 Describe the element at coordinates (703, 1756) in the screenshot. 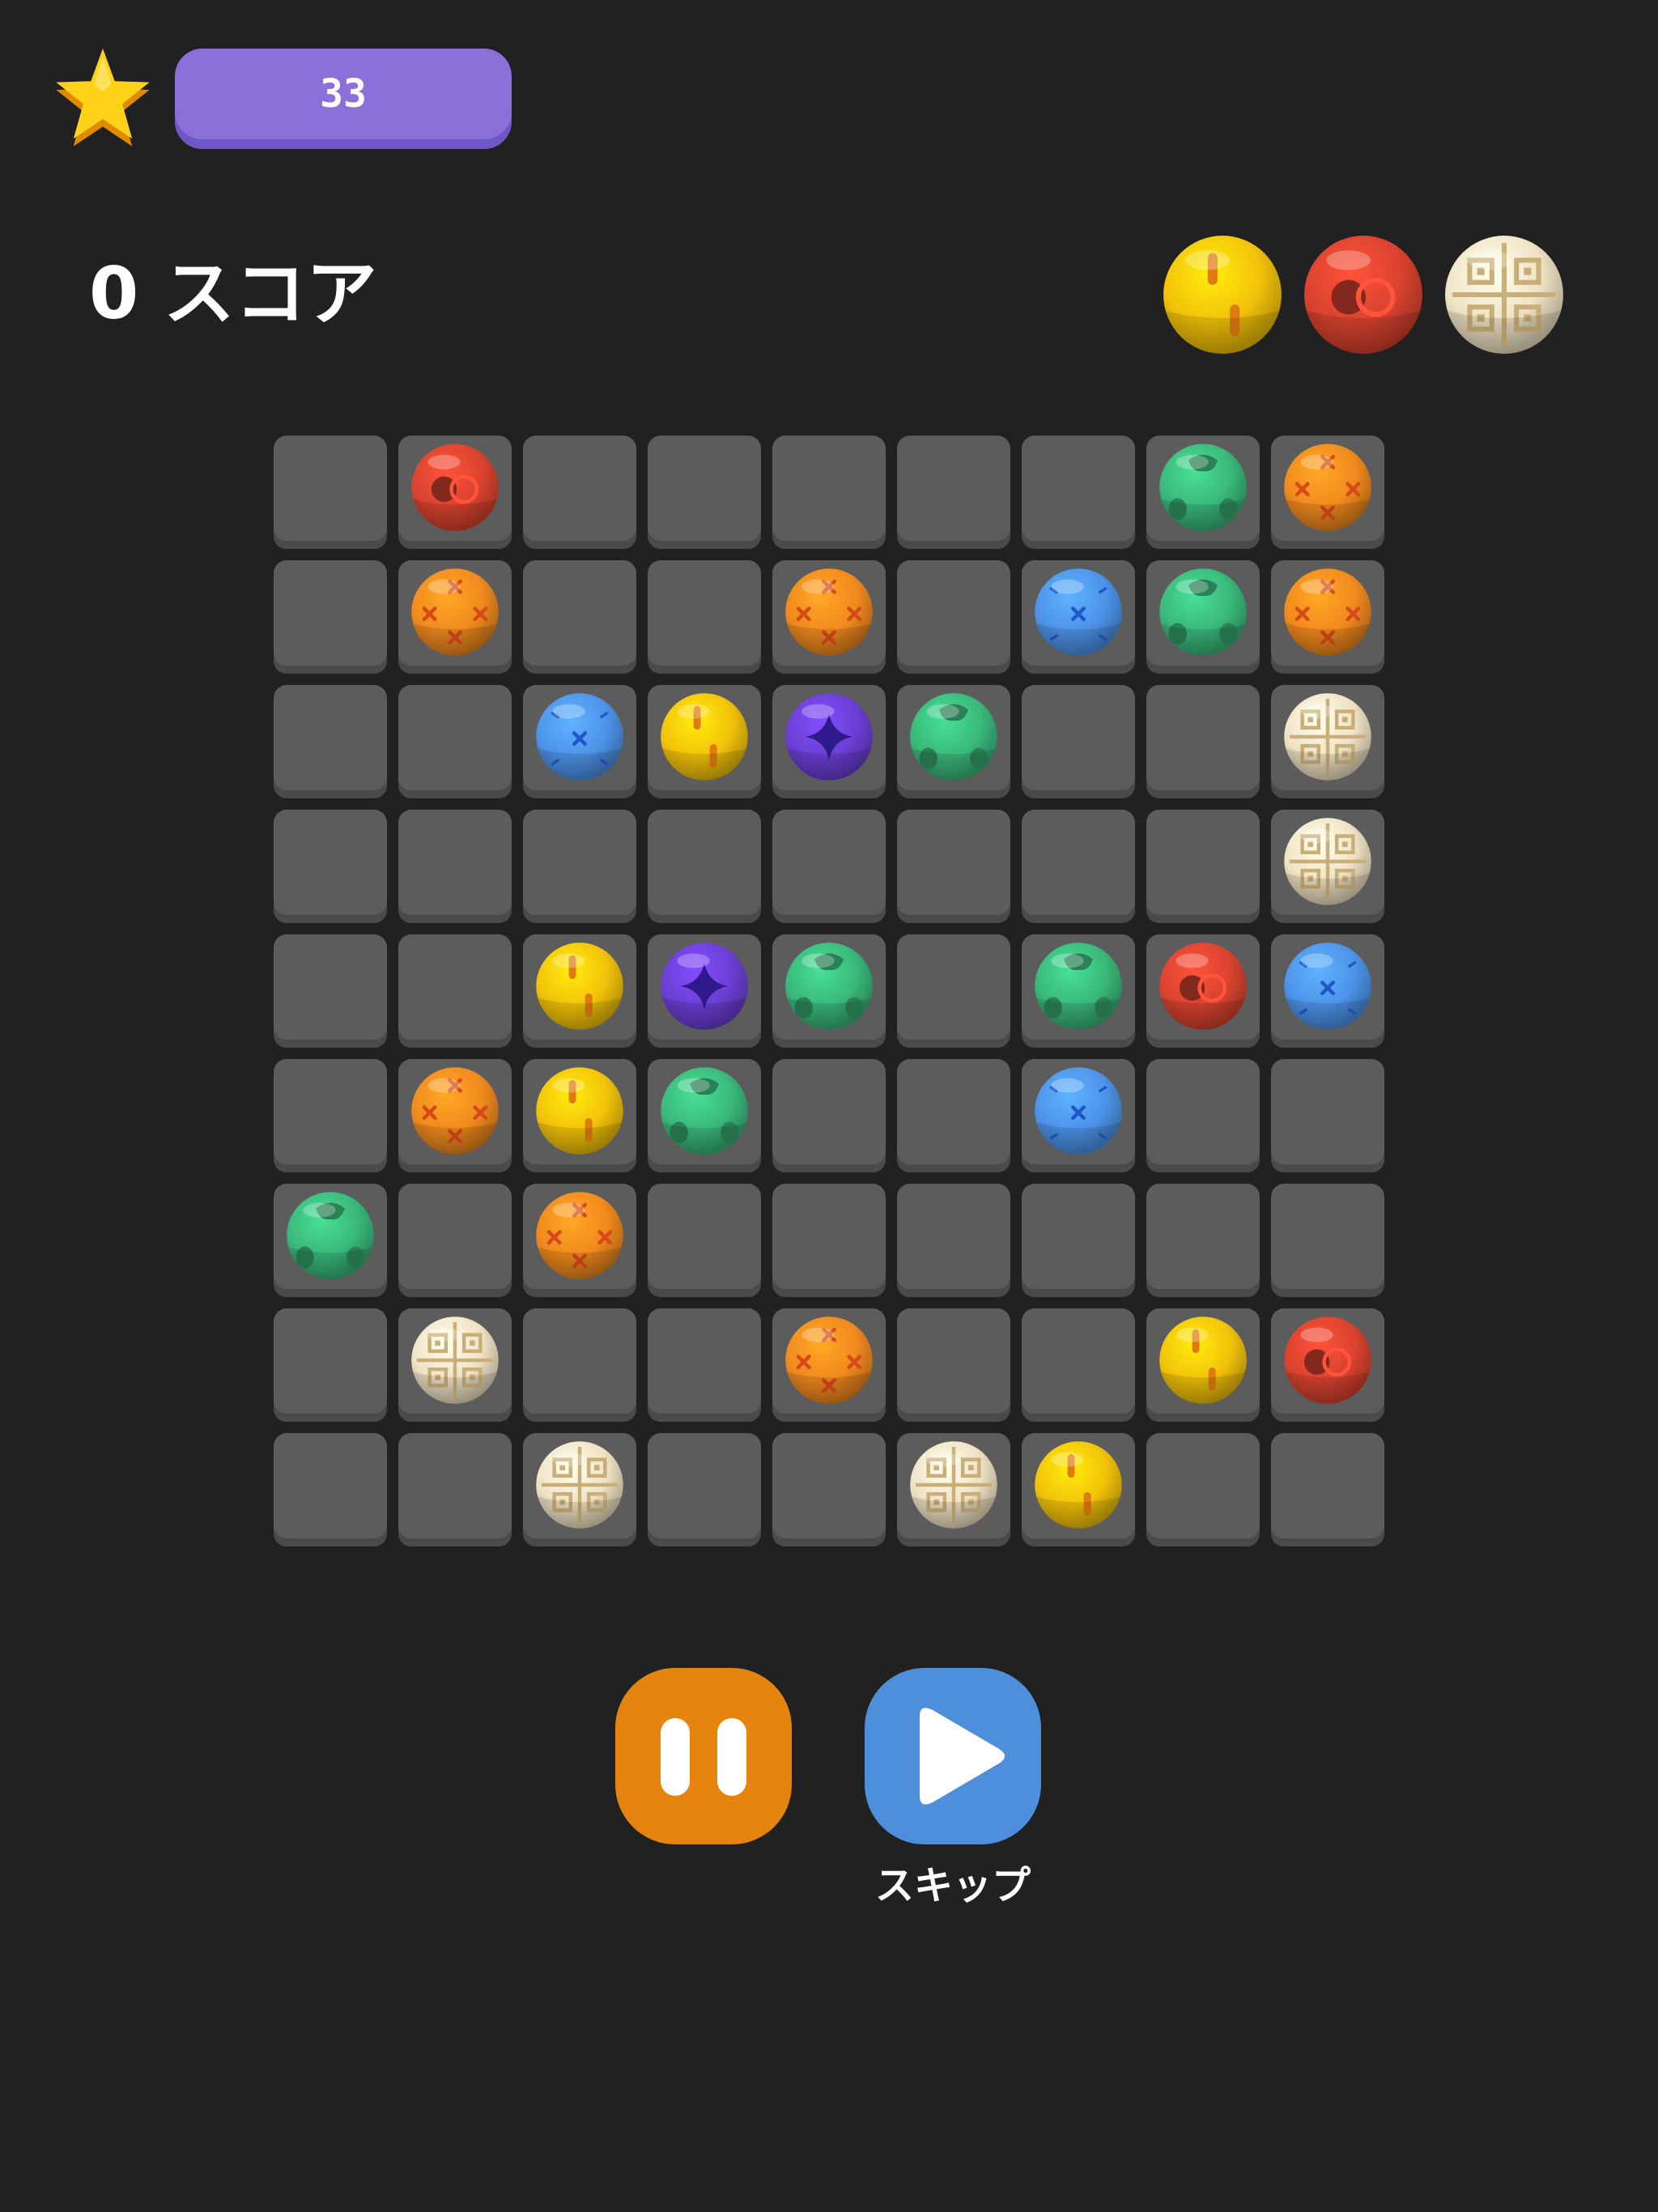

I see `pause-button` at that location.